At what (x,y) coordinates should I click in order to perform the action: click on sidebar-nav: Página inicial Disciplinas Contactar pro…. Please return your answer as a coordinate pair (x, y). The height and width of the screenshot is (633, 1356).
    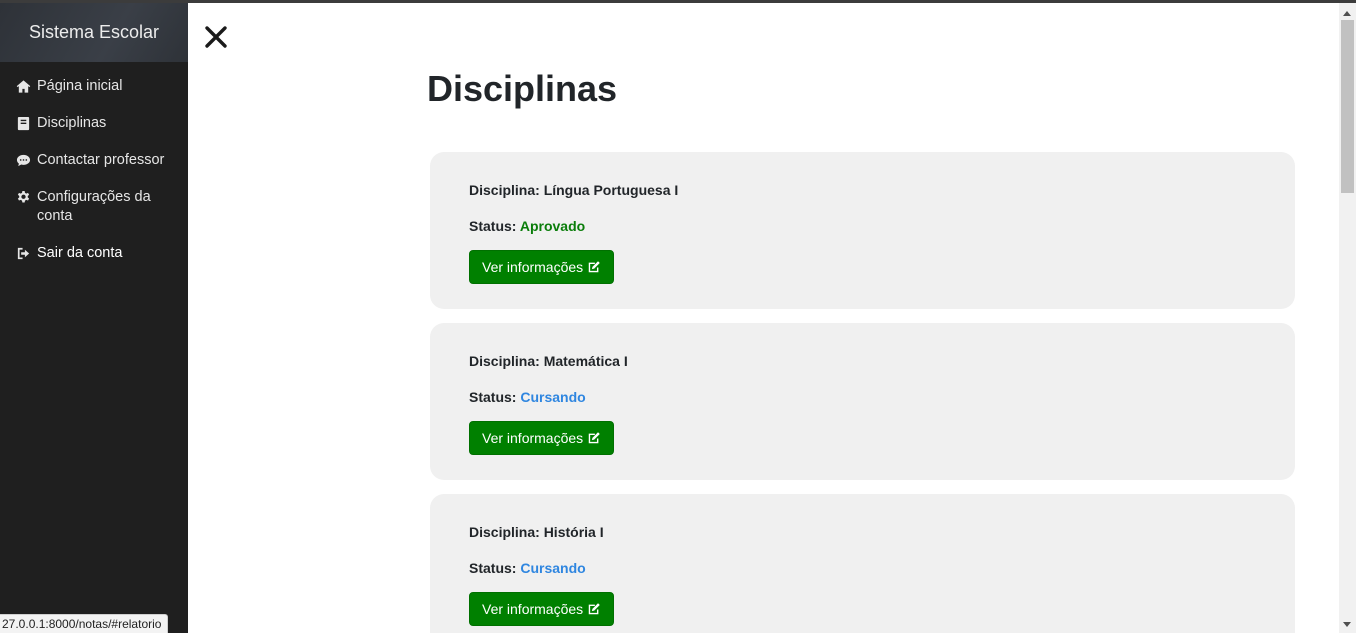
    Looking at the image, I should click on (94, 167).